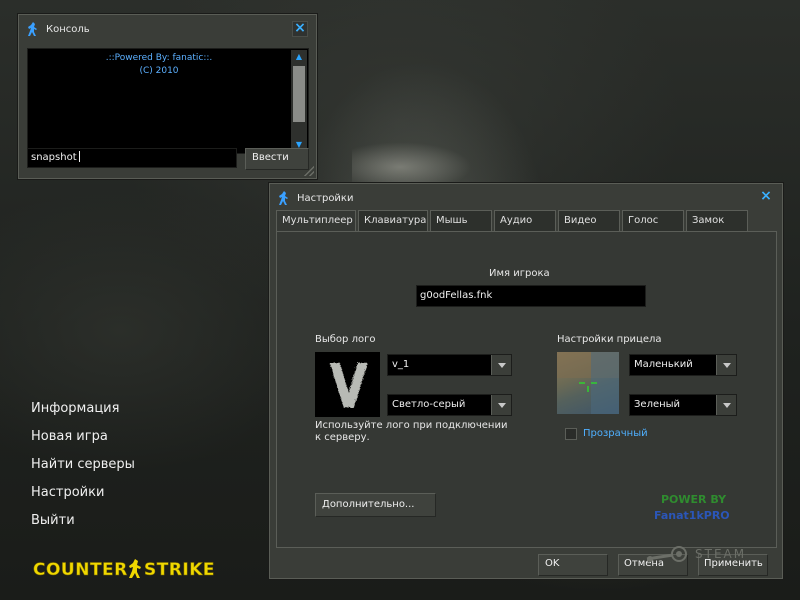 Image resolution: width=800 pixels, height=600 pixels. I want to click on power-by-text: POWER BY, so click(694, 499).